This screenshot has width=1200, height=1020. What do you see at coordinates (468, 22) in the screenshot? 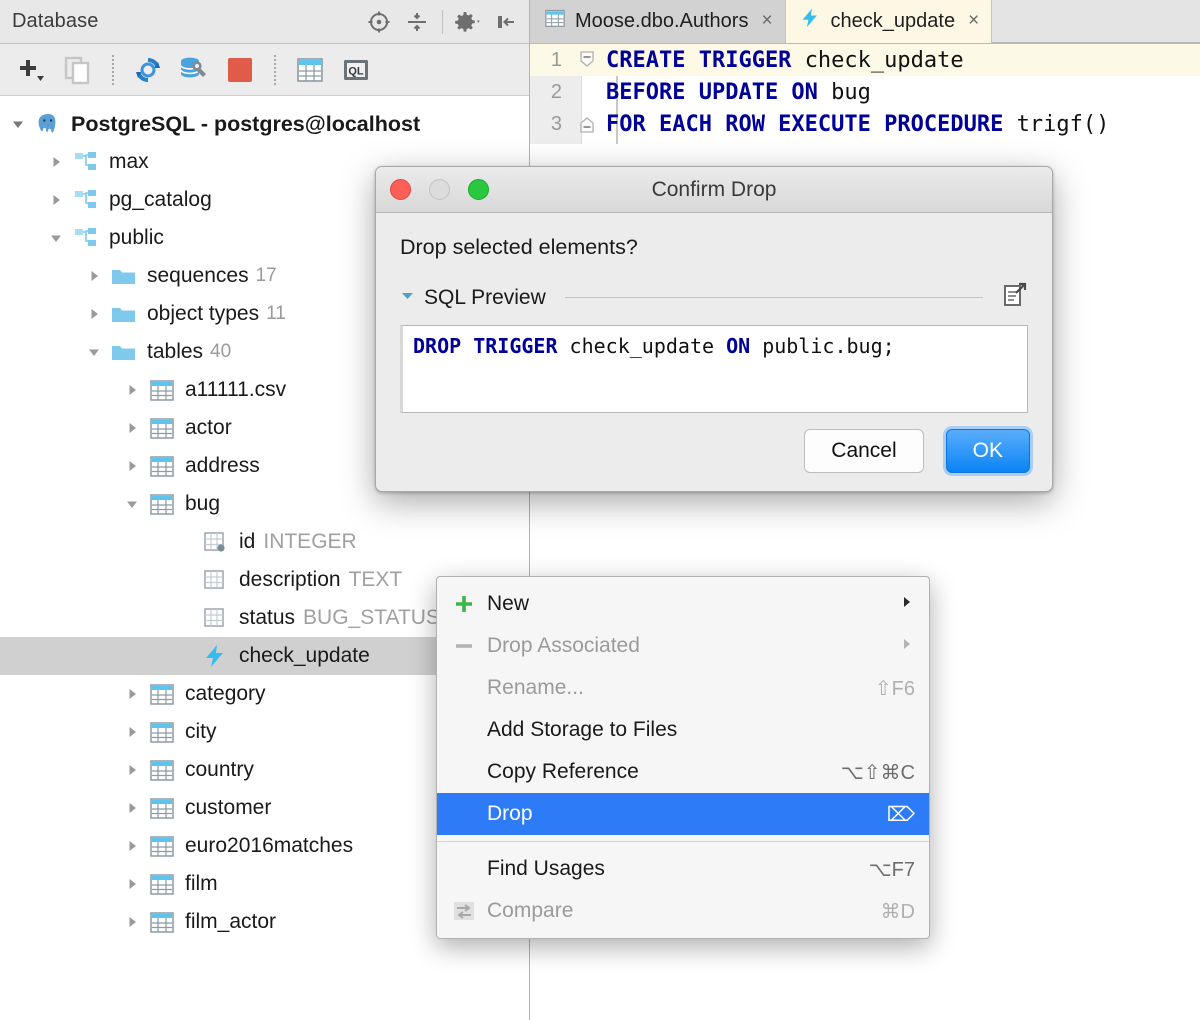
I see `settings-gear-icon` at bounding box center [468, 22].